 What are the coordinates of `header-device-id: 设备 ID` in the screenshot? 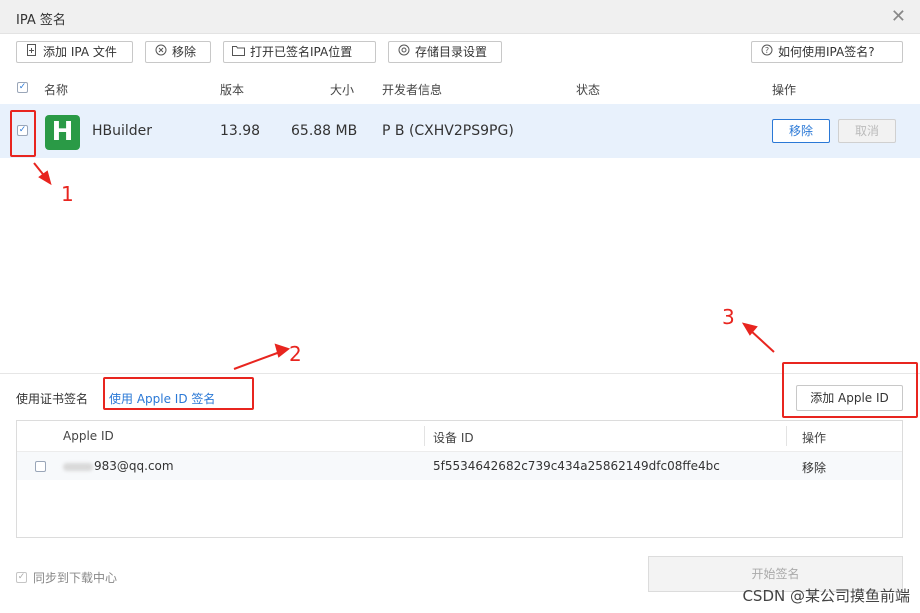 It's located at (453, 438).